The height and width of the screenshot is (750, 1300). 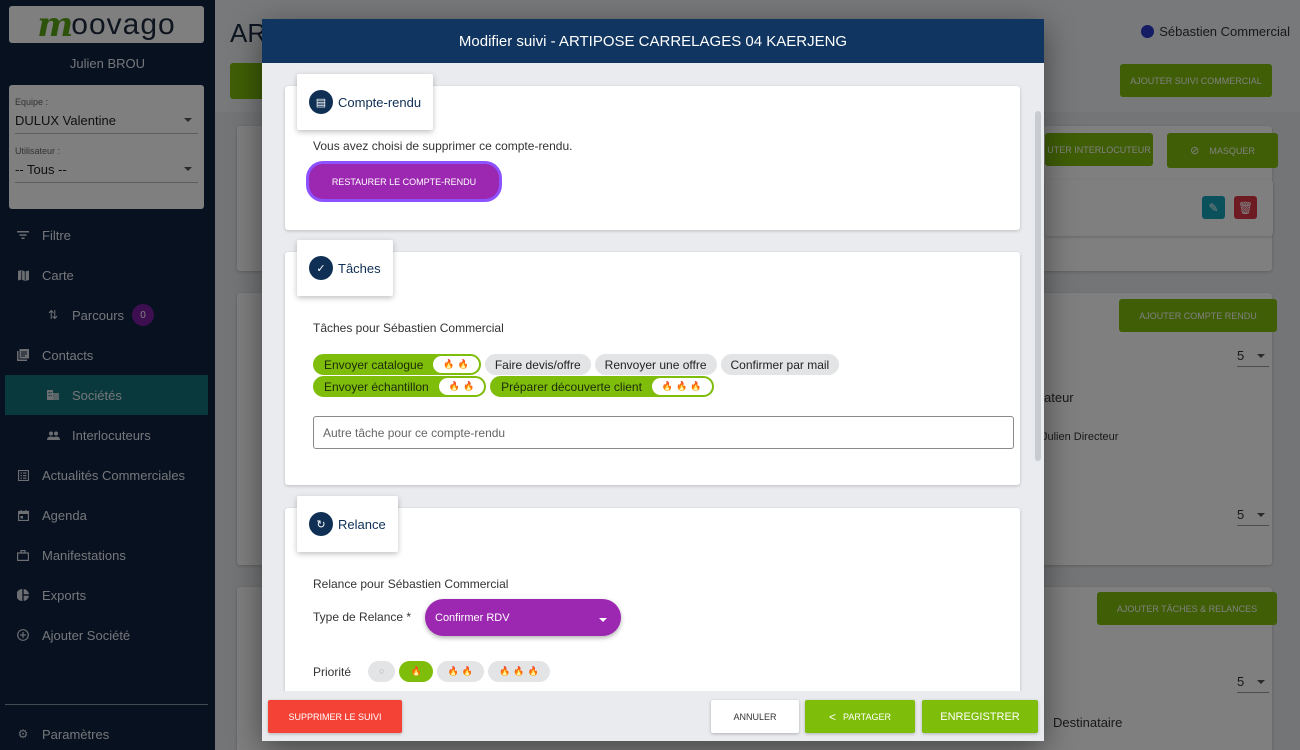 What do you see at coordinates (472, 617) in the screenshot?
I see `relance-type-value: Confirmer RDV` at bounding box center [472, 617].